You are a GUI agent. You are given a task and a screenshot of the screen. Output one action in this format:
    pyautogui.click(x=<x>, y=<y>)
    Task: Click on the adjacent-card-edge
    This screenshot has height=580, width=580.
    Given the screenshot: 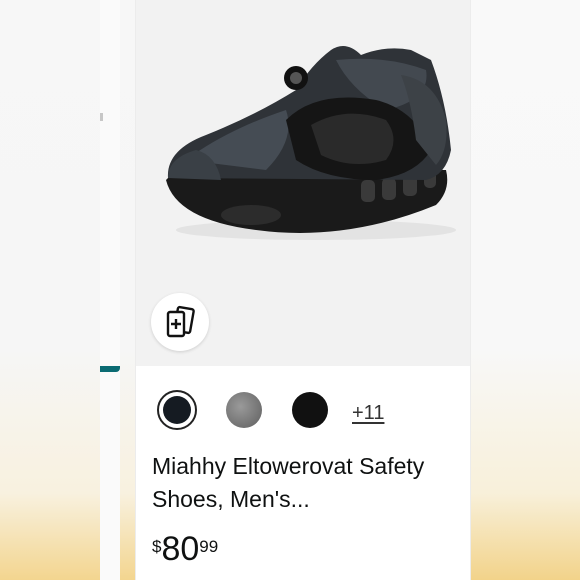 What is the action you would take?
    pyautogui.click(x=110, y=290)
    